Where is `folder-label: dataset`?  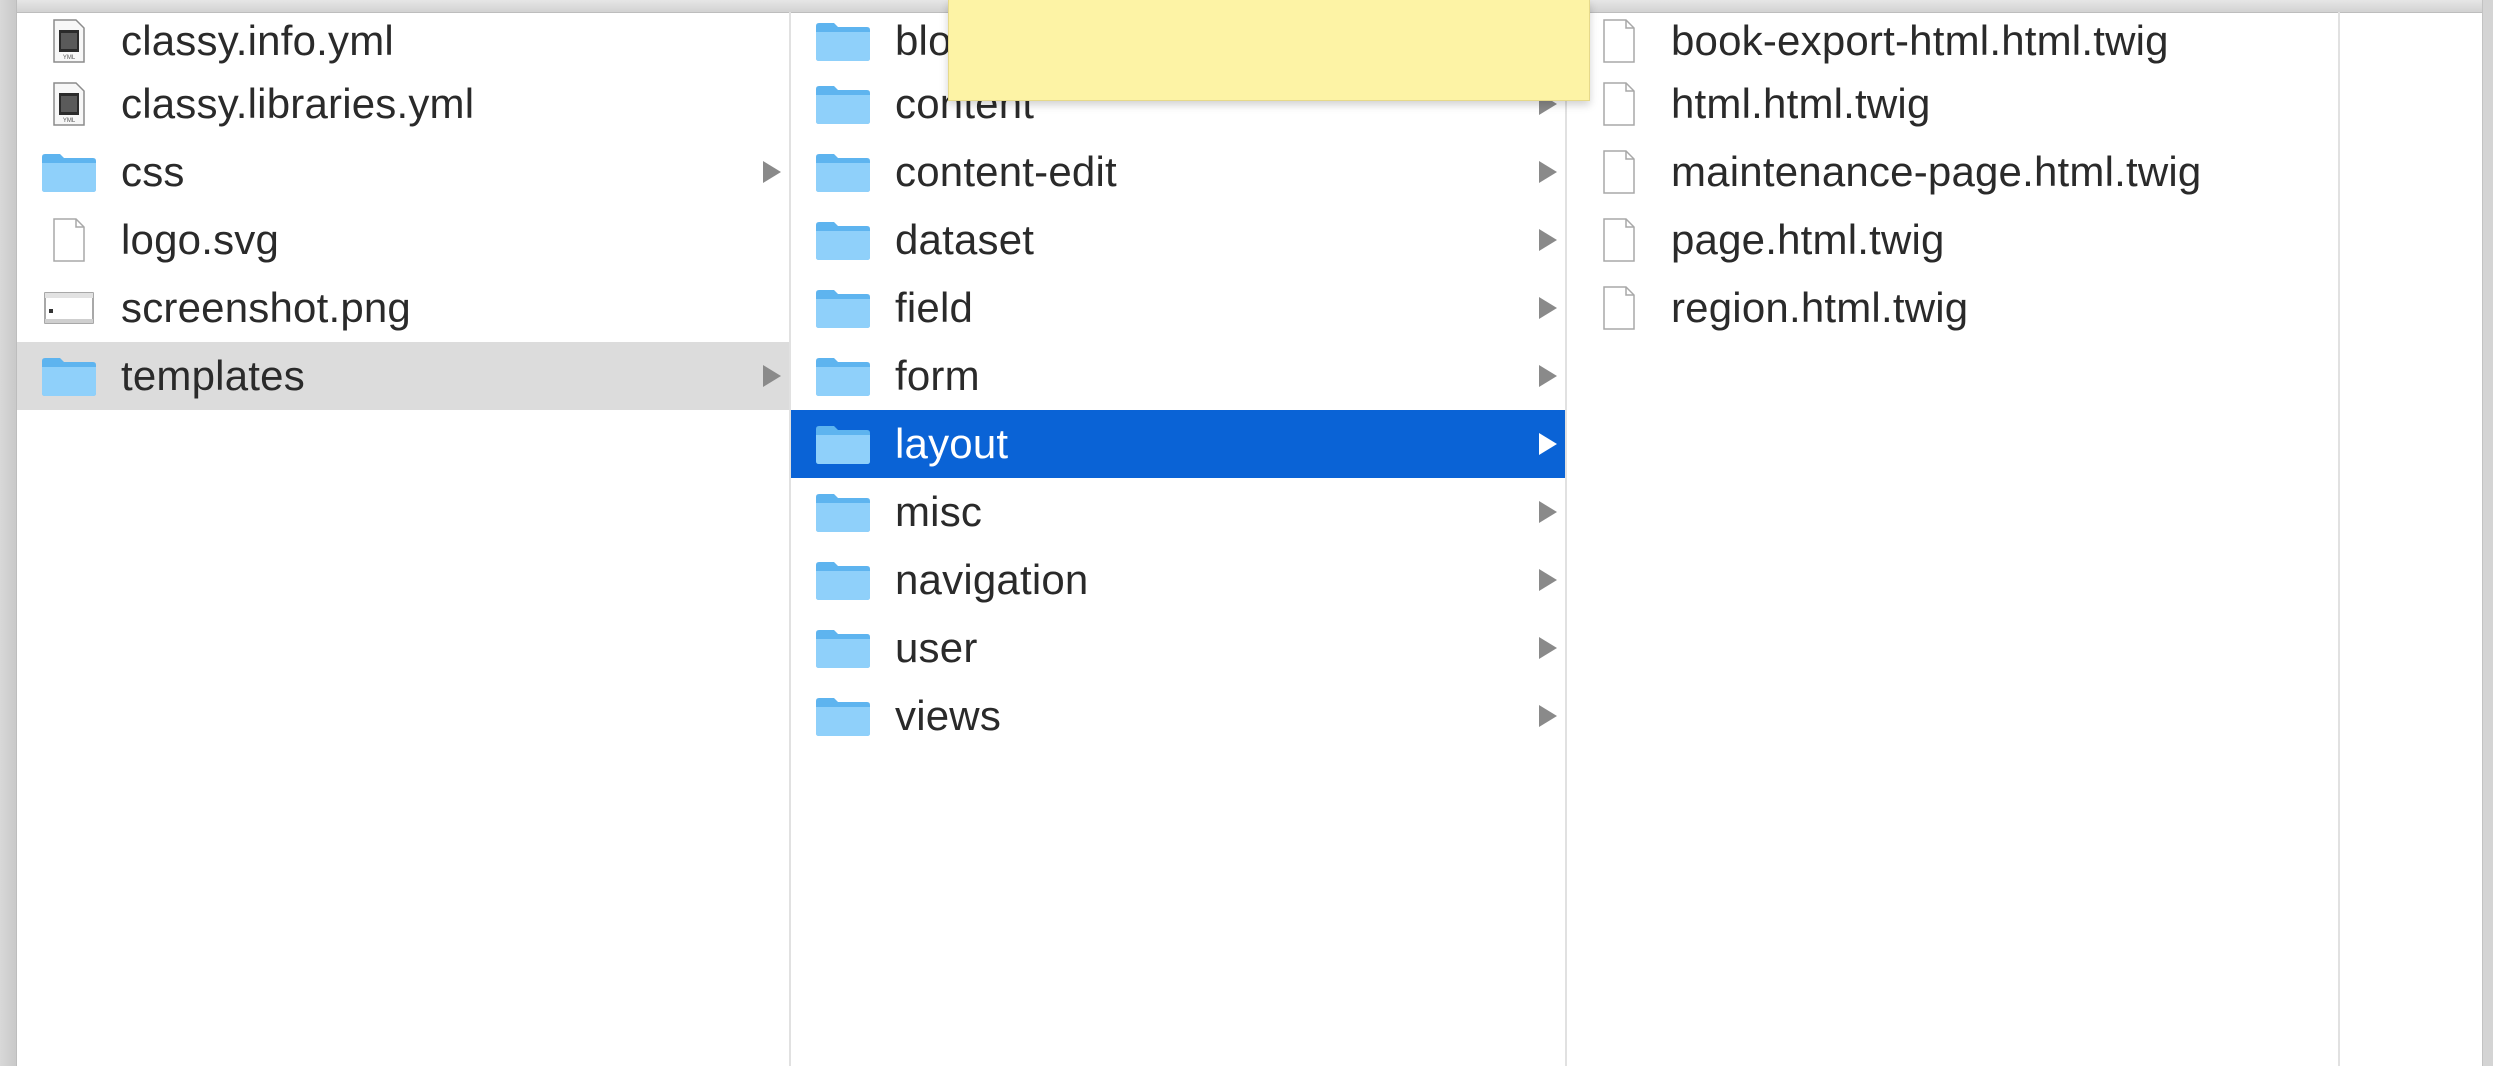 folder-label: dataset is located at coordinates (965, 239).